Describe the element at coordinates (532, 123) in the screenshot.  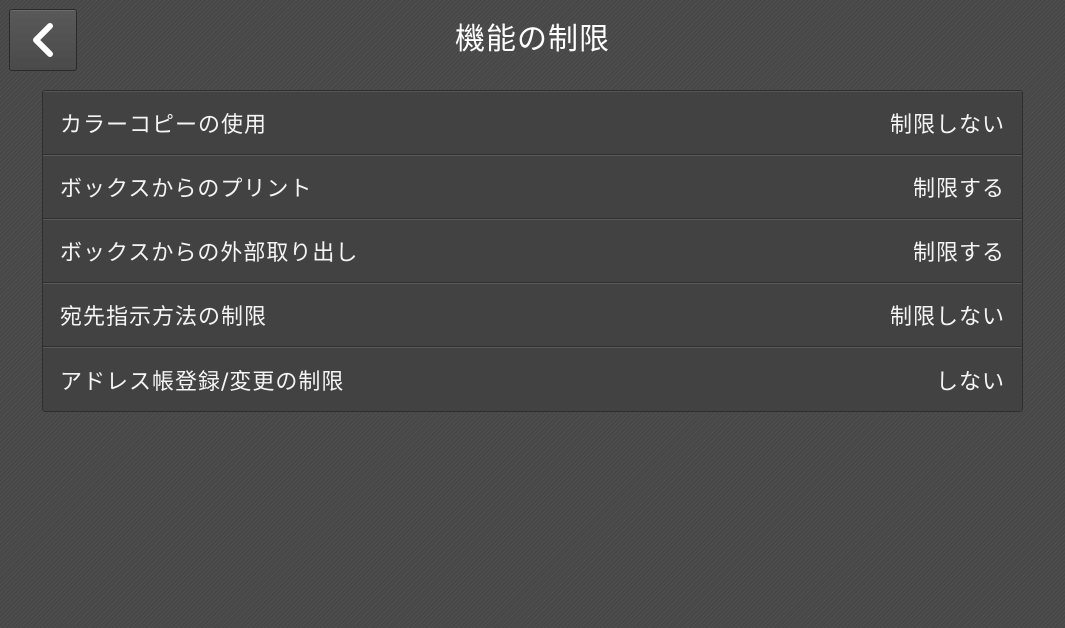
I see `setting-color-copy: カラーコピーの使用 制限しない` at that location.